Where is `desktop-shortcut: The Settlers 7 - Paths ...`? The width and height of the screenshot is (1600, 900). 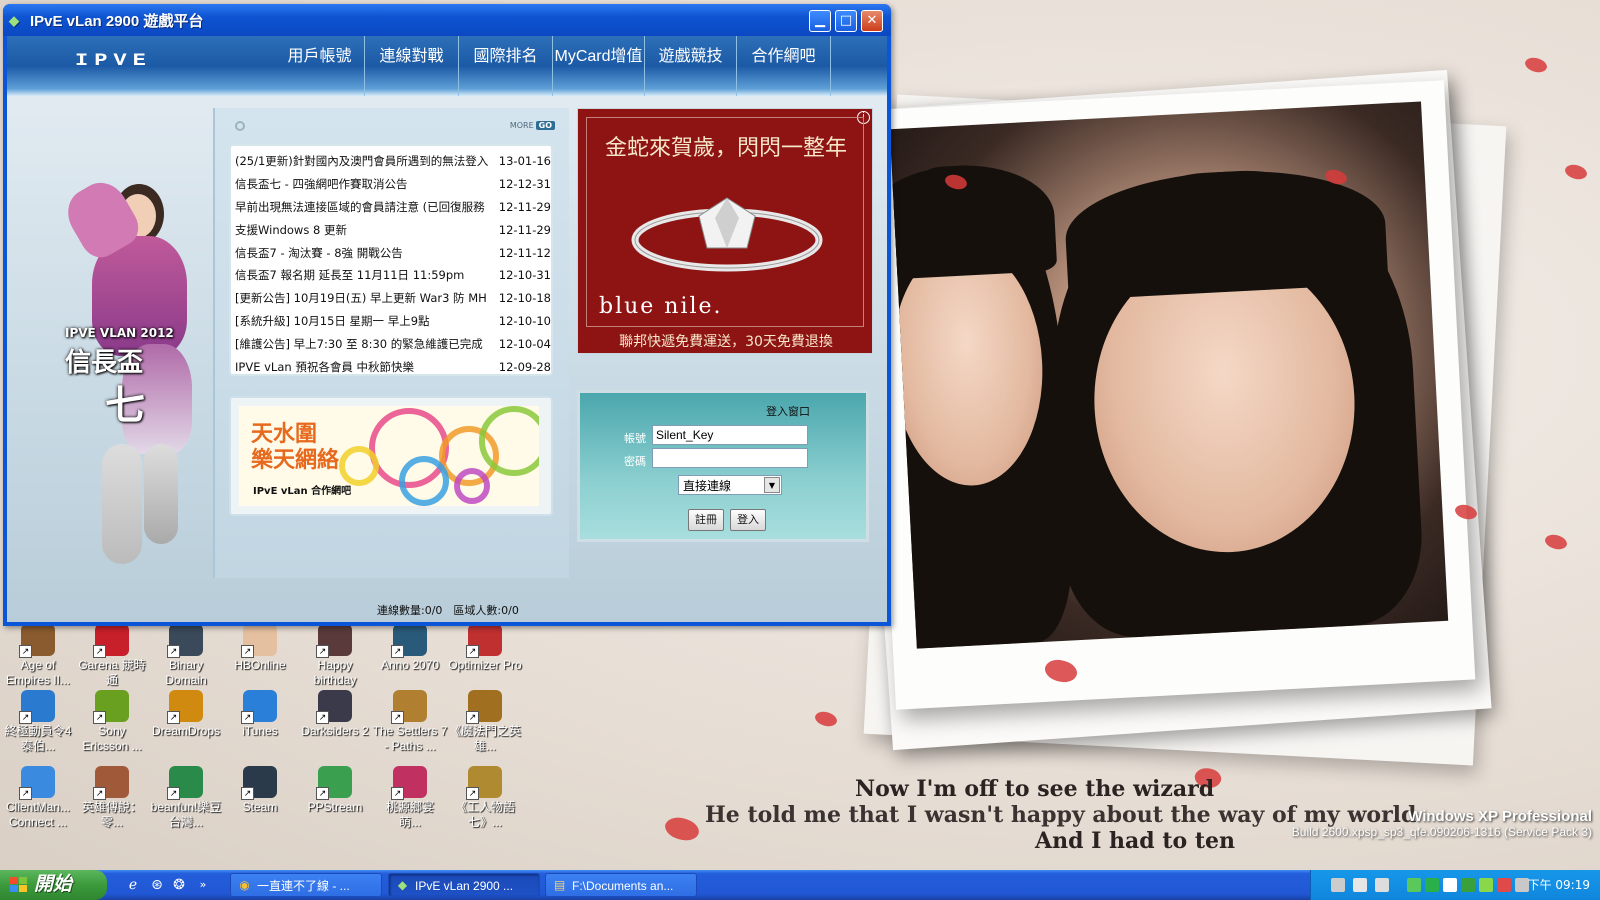 desktop-shortcut: The Settlers 7 - Paths ... is located at coordinates (410, 722).